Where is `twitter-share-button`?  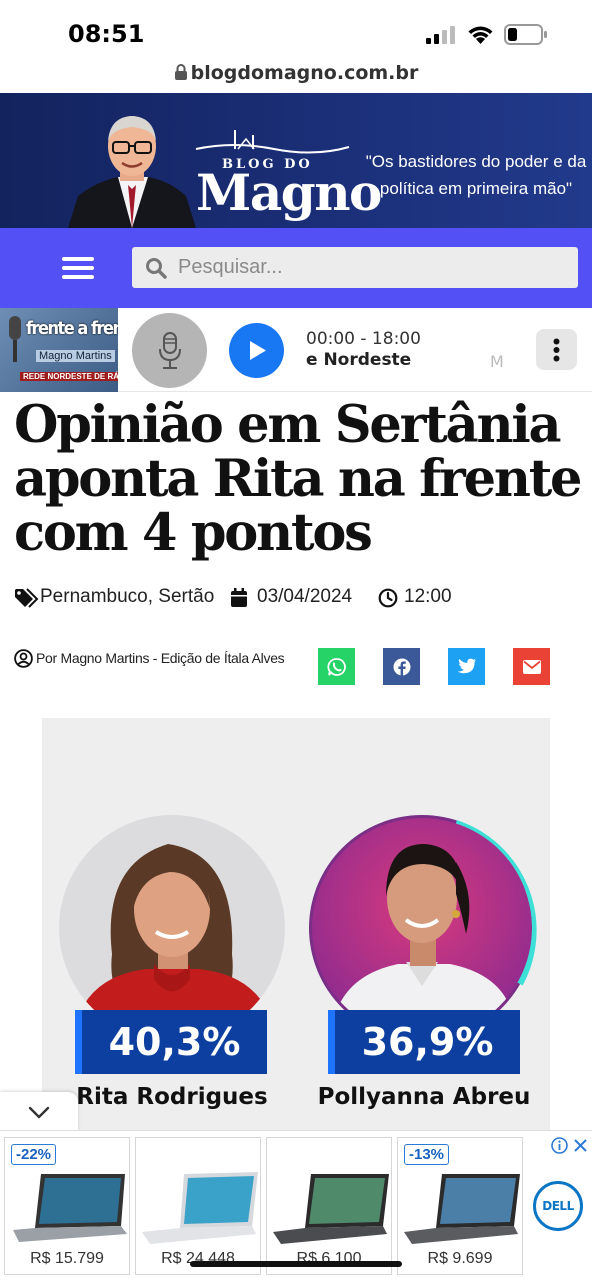
twitter-share-button is located at coordinates (466, 666).